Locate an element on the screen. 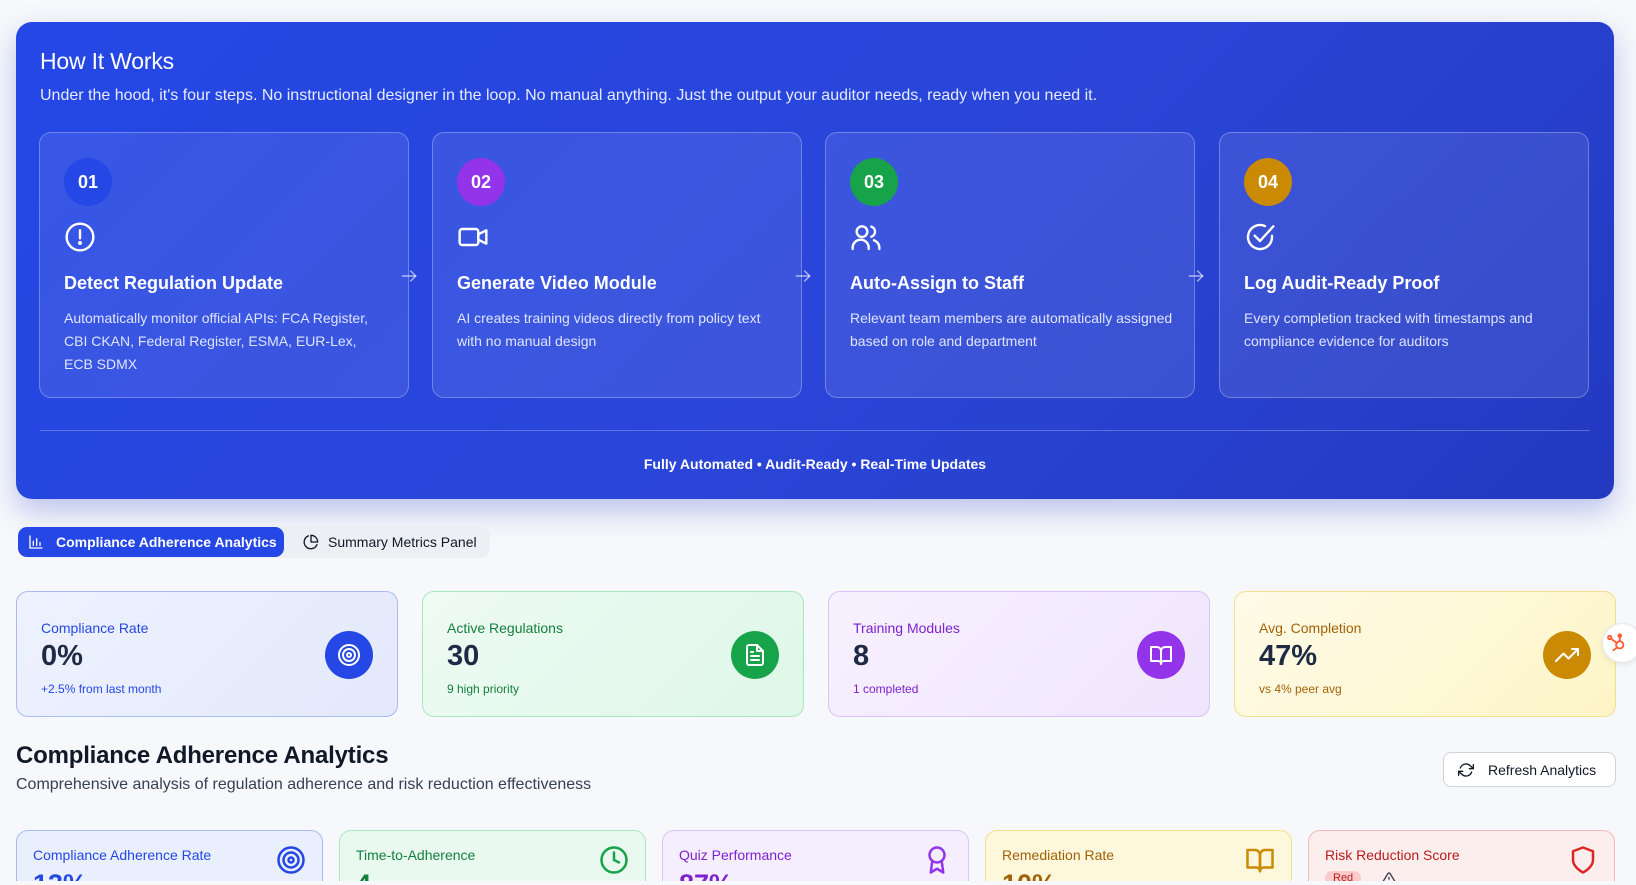 This screenshot has height=885, width=1636. step-number-badge: 02 is located at coordinates (481, 182).